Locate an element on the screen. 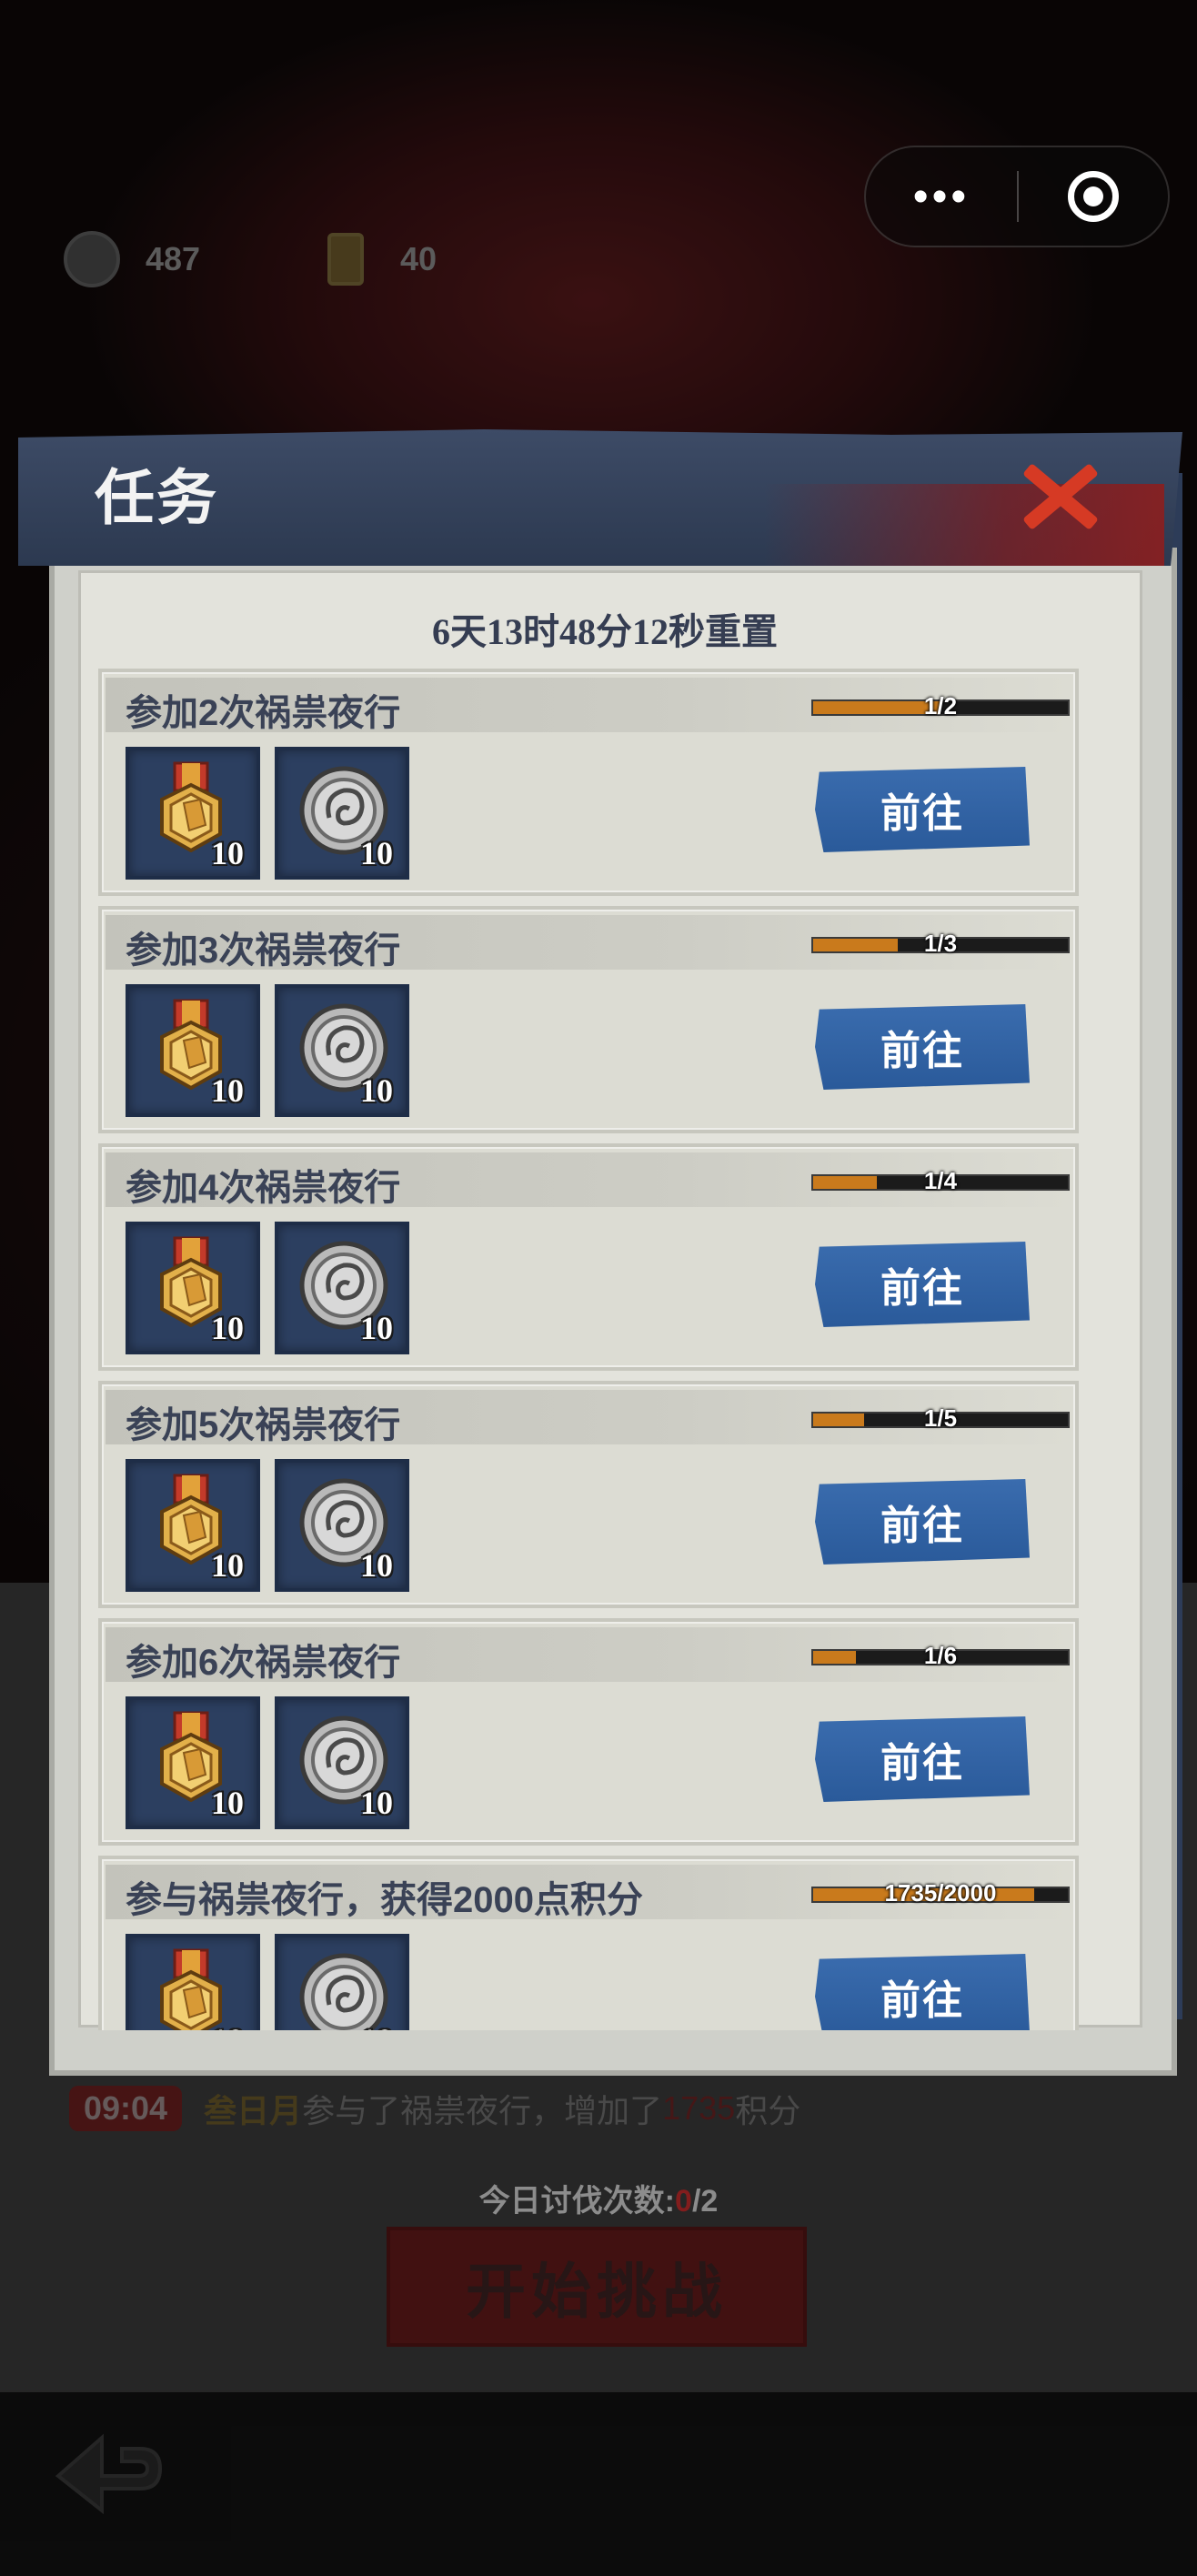 This screenshot has width=1197, height=2576. task-name: 参加4次祸祟夜行 is located at coordinates (263, 1188).